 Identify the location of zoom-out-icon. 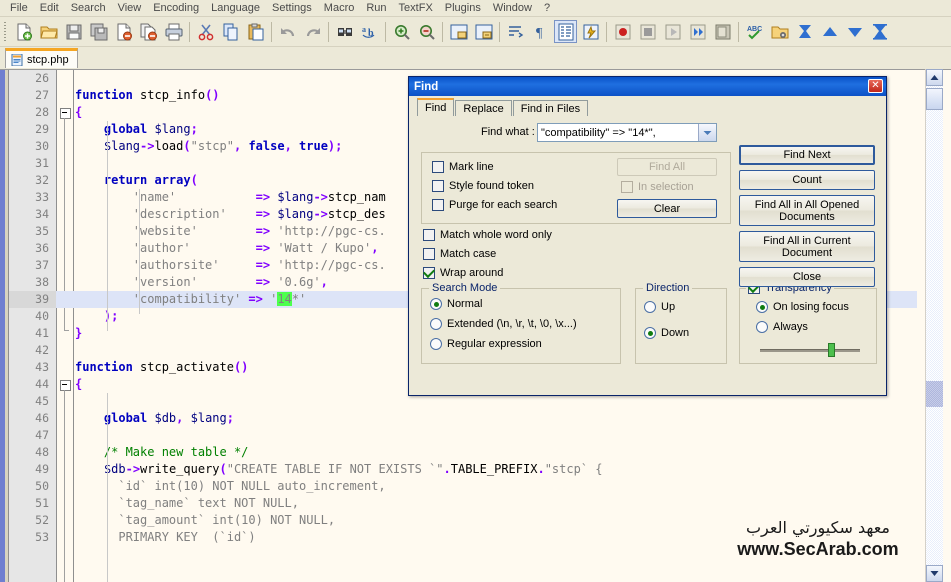
(426, 31).